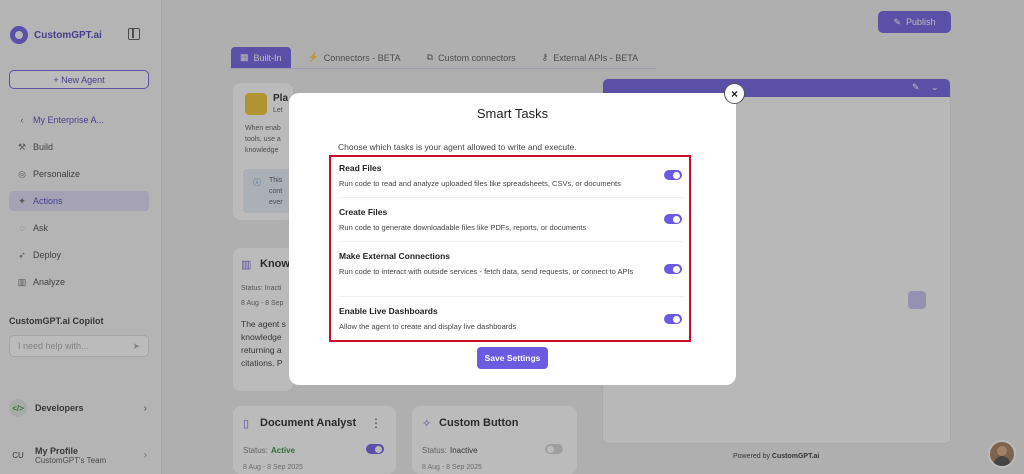 This screenshot has width=1024, height=474. Describe the element at coordinates (673, 219) in the screenshot. I see `create-files-toggle` at that location.